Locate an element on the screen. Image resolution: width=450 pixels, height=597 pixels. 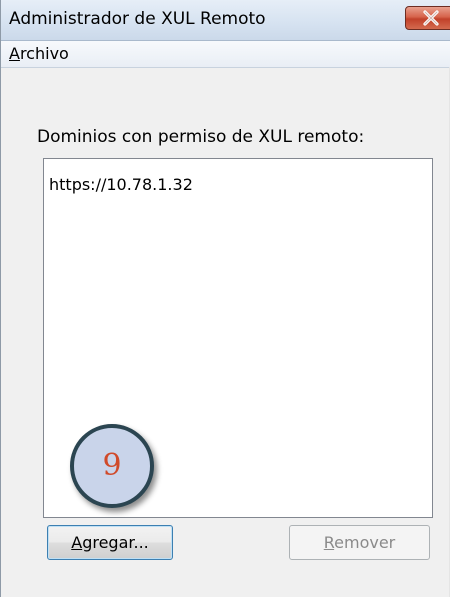
list-item: https://10.78.1.32 is located at coordinates (121, 184).